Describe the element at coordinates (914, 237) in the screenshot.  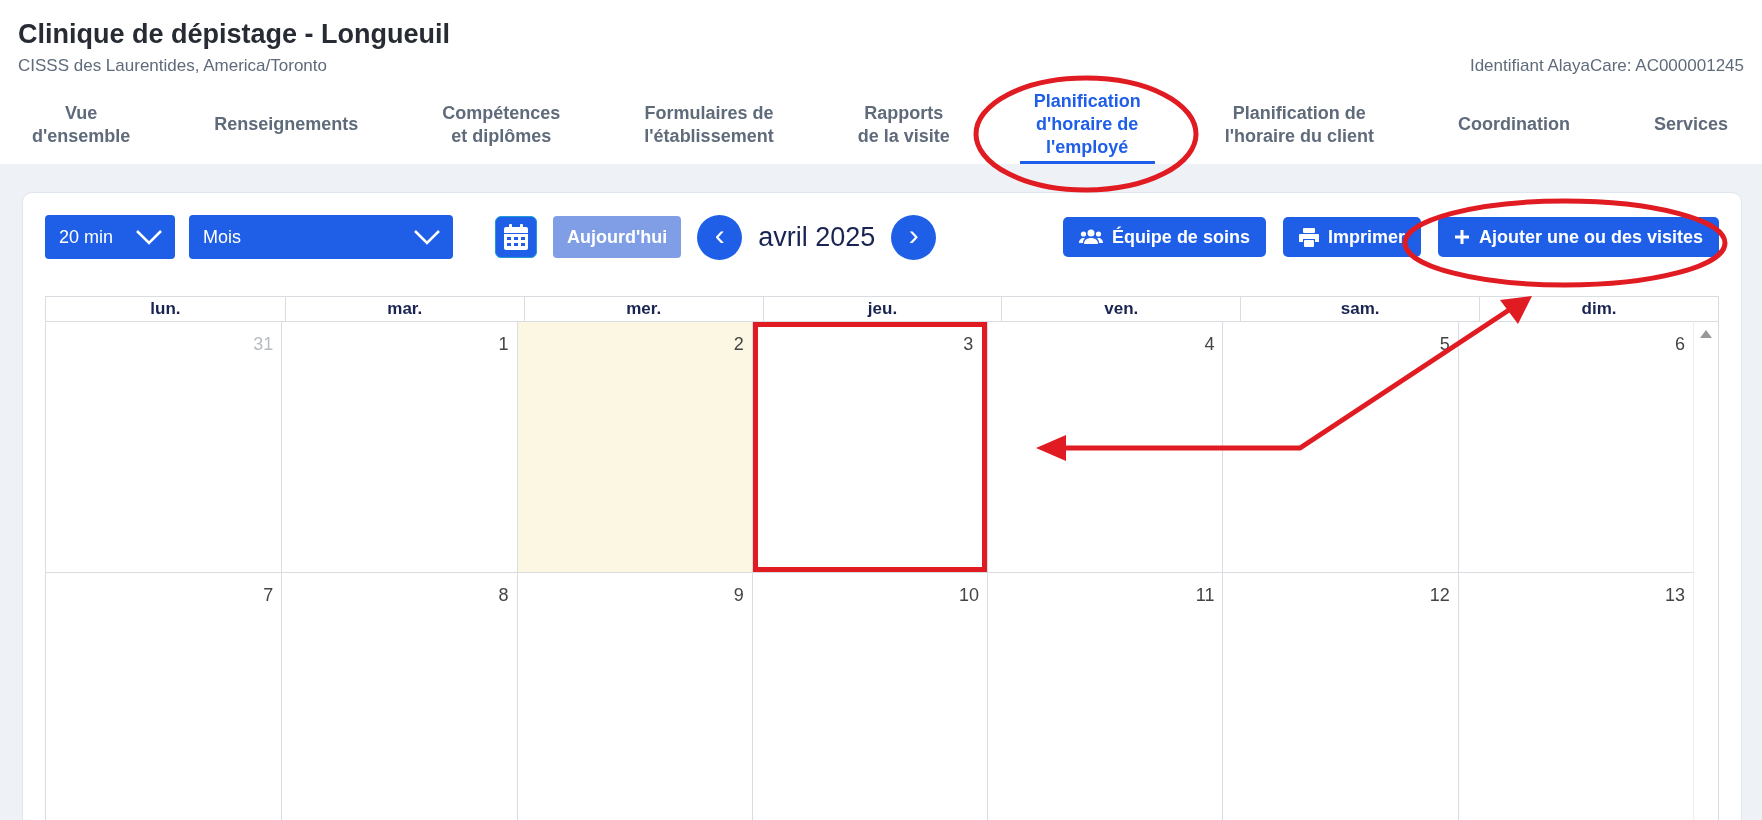
I see `next-month-button: ›` at that location.